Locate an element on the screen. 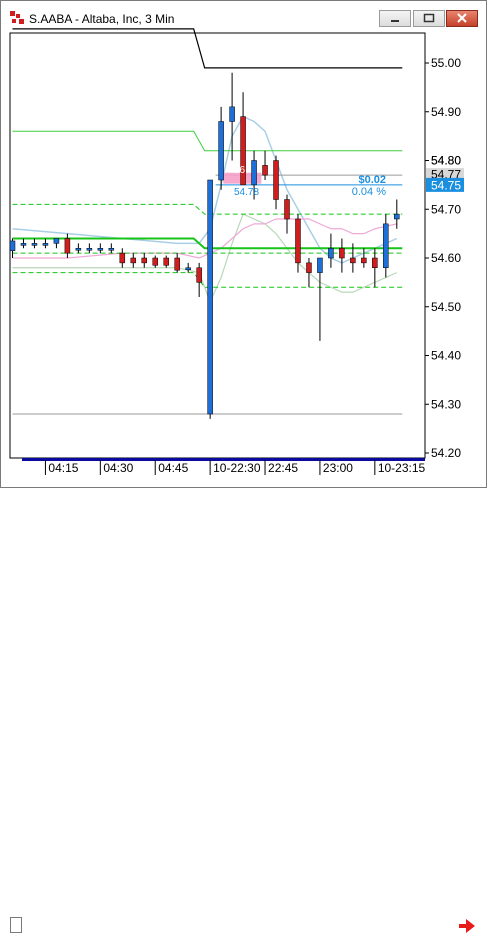 The image size is (487, 938). highlight-price-label: 54.78 is located at coordinates (246, 192).